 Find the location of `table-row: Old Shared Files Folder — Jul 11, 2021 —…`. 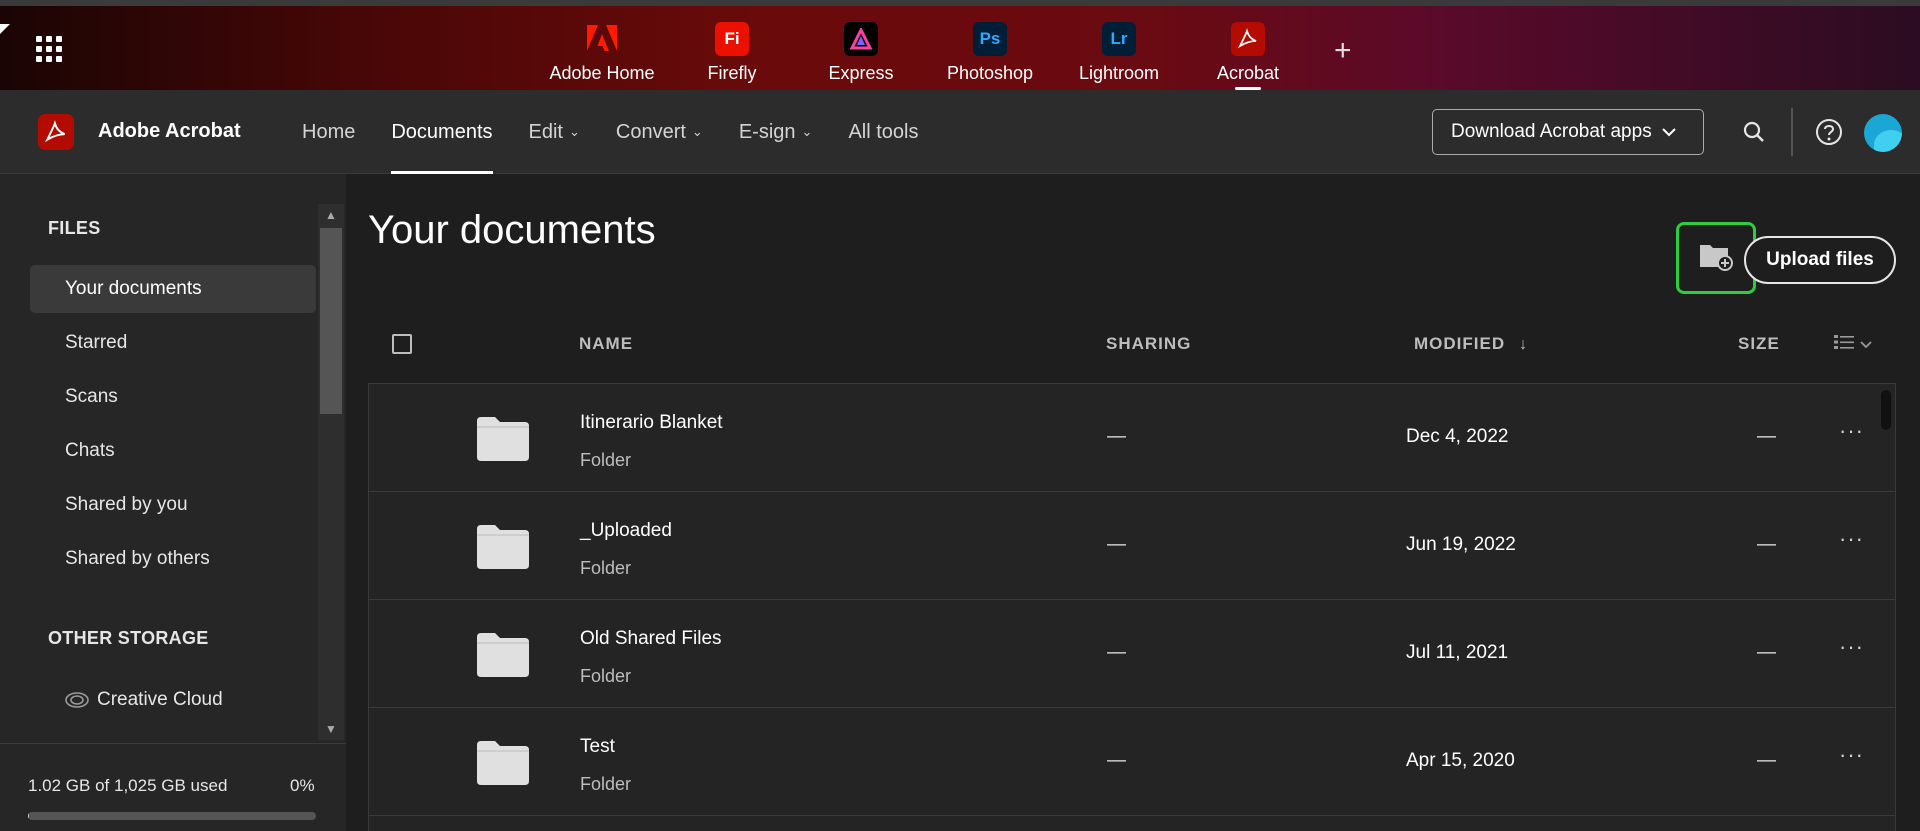

table-row: Old Shared Files Folder — Jul 11, 2021 —… is located at coordinates (1132, 654).